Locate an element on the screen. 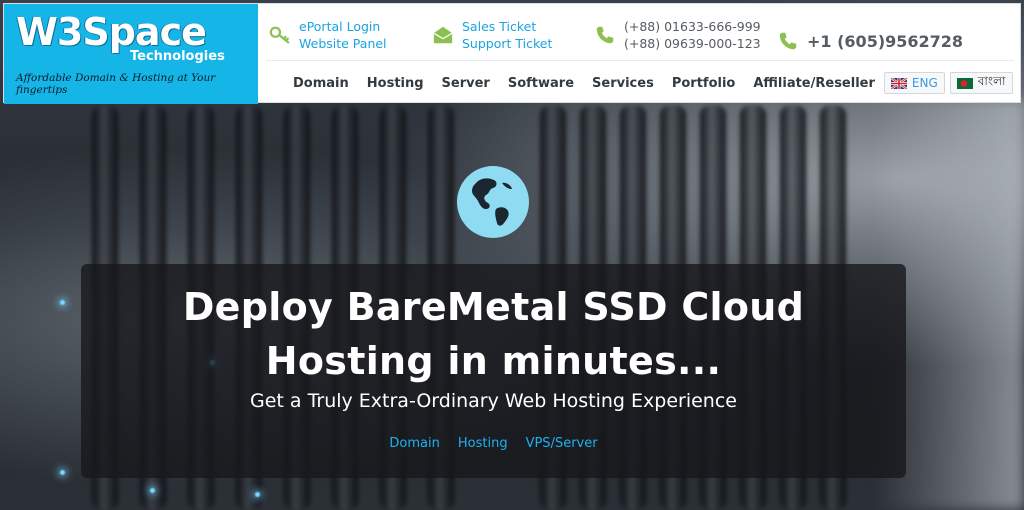  language-english-label: ENG is located at coordinates (924, 83).